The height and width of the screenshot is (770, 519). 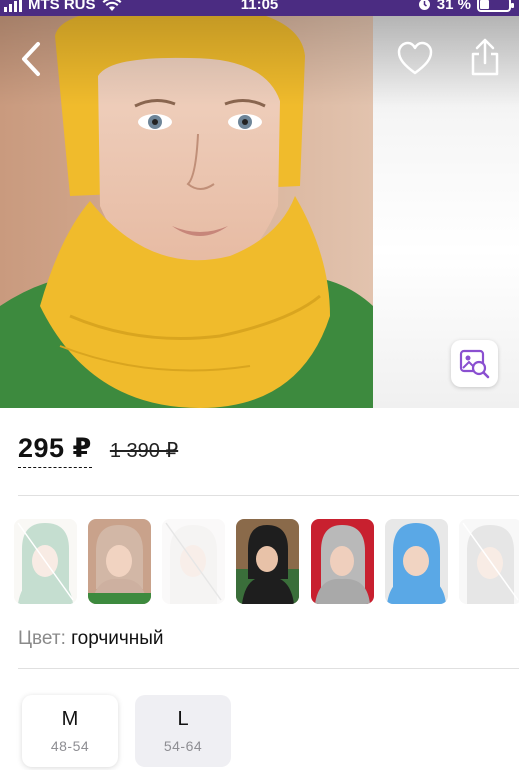 I want to click on back-icon, so click(x=31, y=59).